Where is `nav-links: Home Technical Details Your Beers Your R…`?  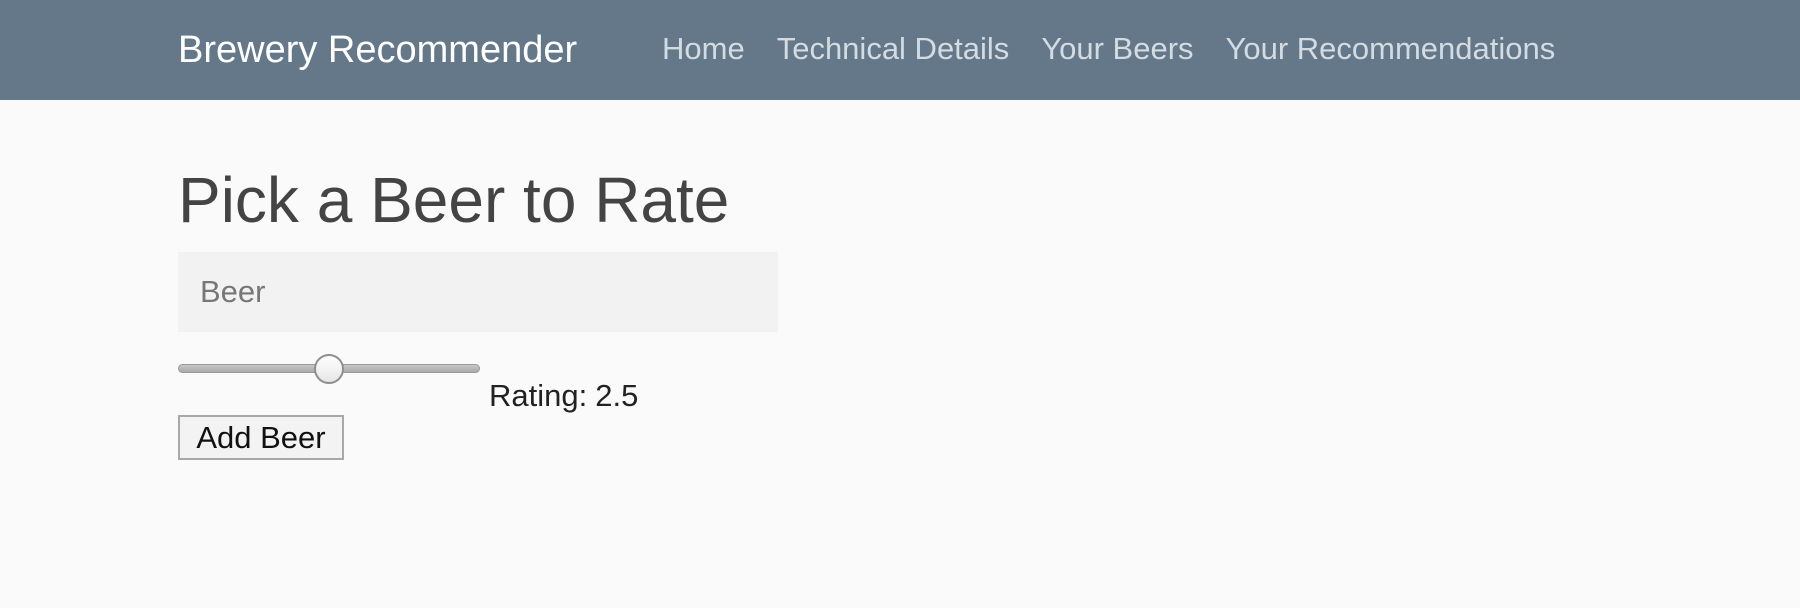
nav-links: Home Technical Details Your Beers Your R… is located at coordinates (1108, 49).